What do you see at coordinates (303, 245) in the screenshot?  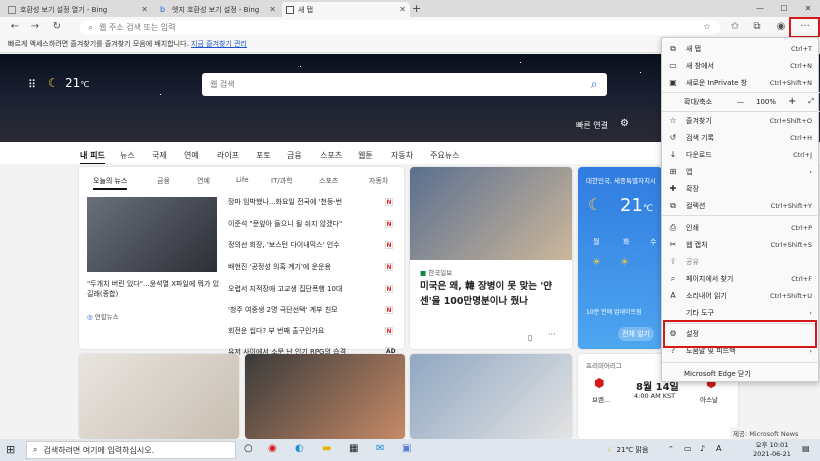 I see `headline-item: 정의선 회장, '보스턴 다이내믹스' 인수` at bounding box center [303, 245].